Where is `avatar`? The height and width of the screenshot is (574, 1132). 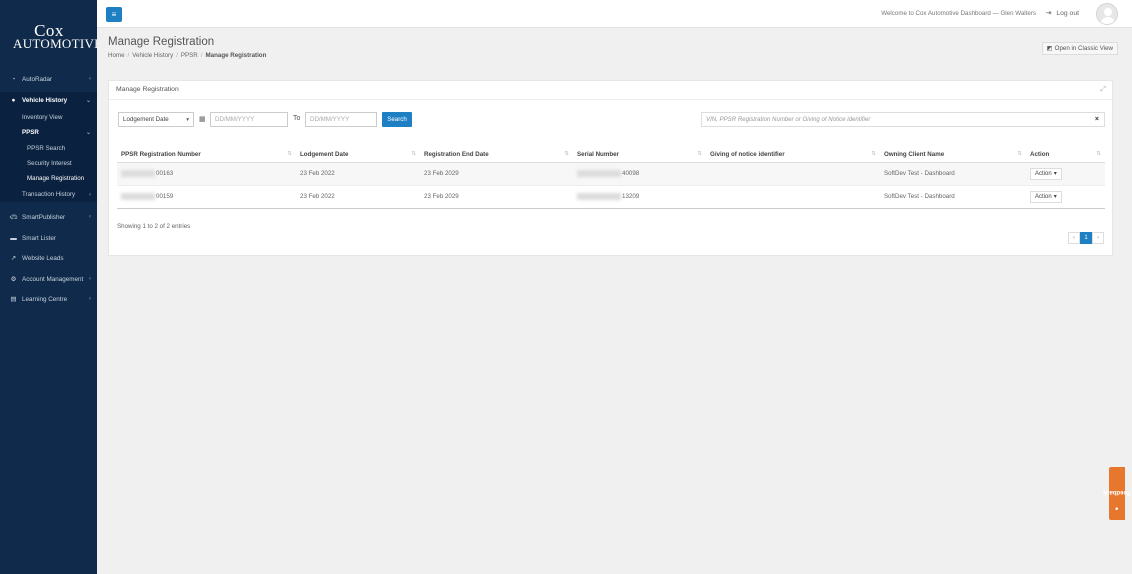
avatar is located at coordinates (1107, 14).